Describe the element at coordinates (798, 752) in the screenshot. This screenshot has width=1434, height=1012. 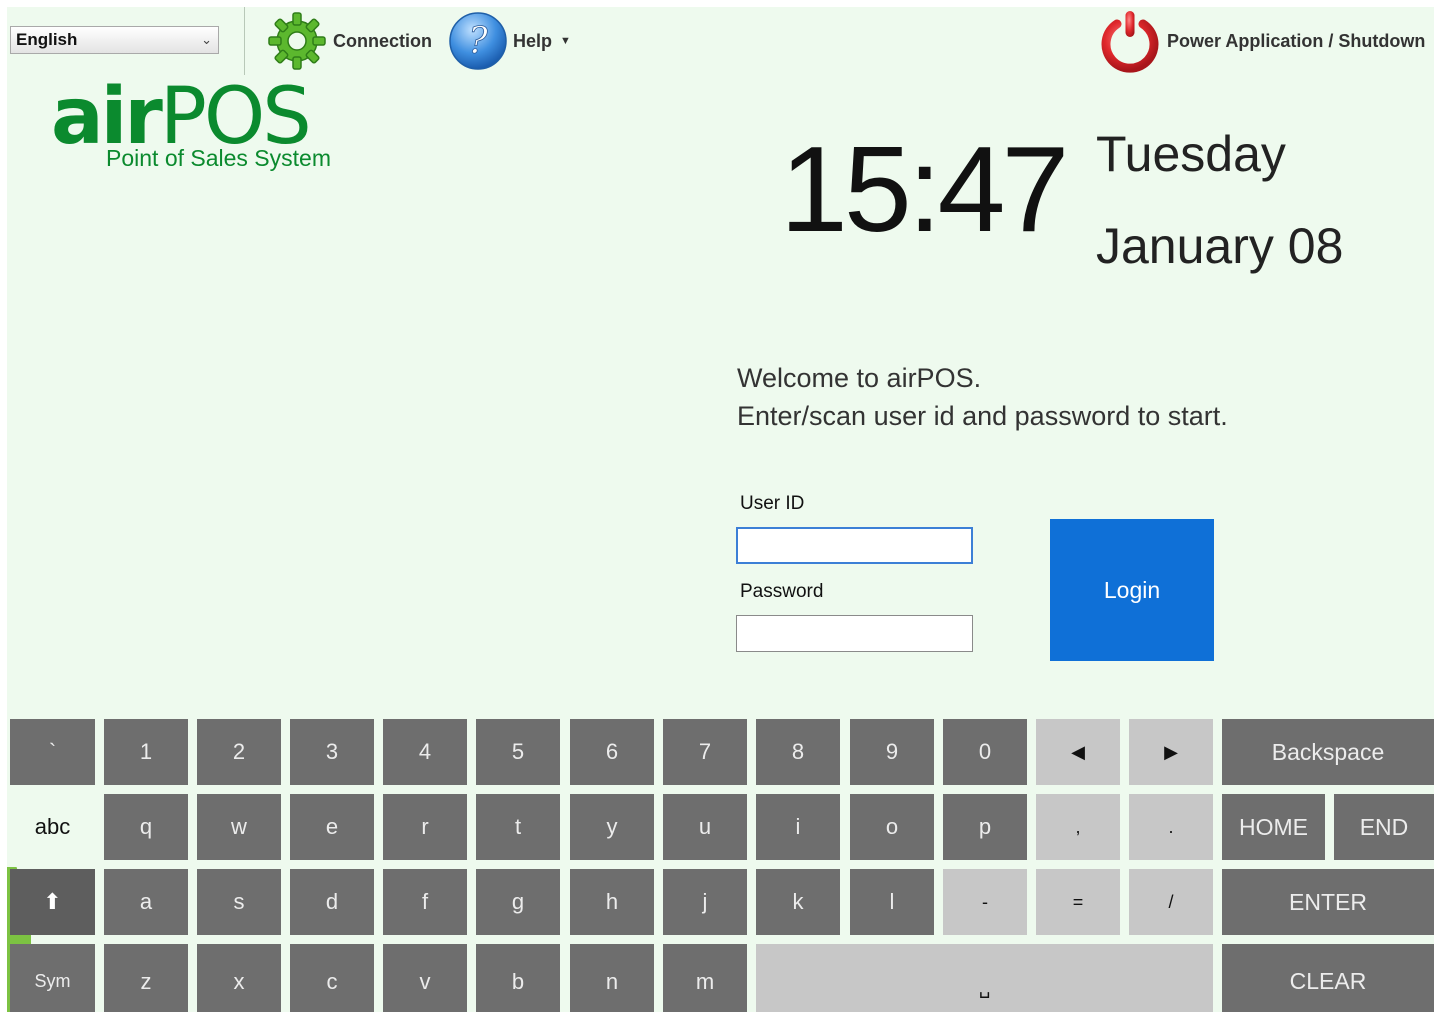
I see `key-8: 8` at that location.